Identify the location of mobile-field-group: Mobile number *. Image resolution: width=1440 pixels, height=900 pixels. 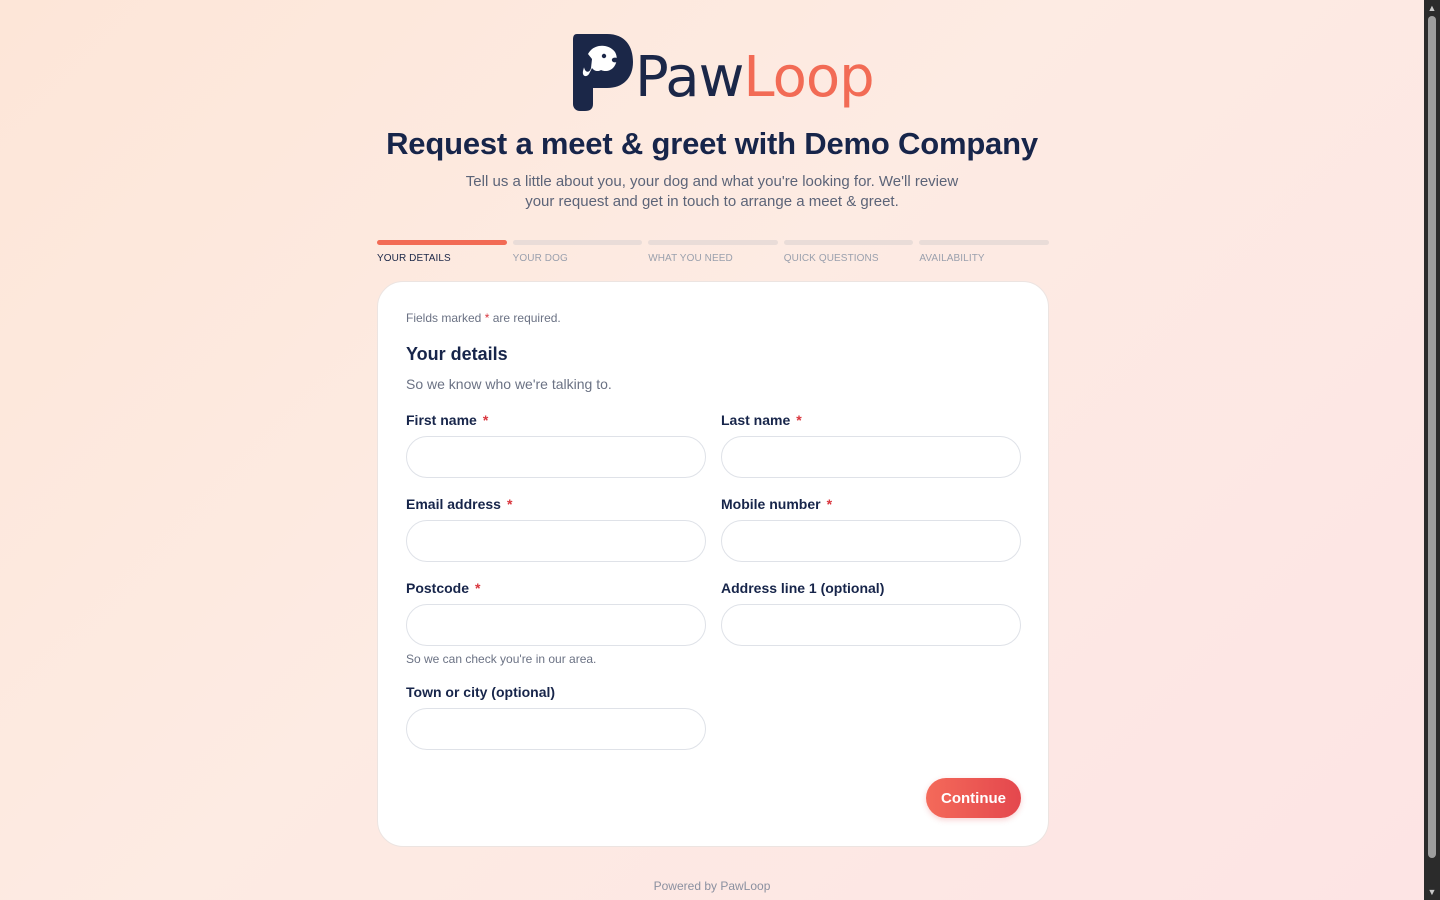
(871, 529).